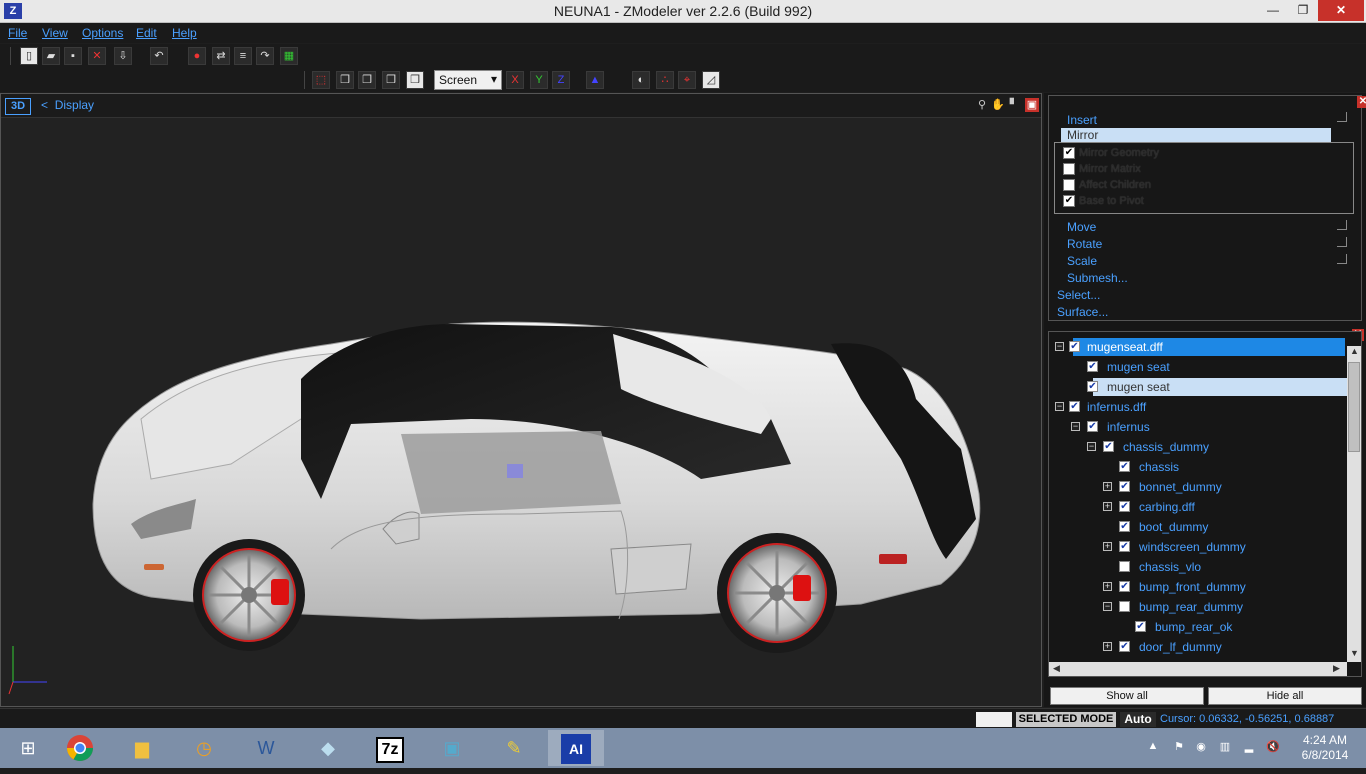  Describe the element at coordinates (28, 748) in the screenshot. I see `windows-start-icon: ⊞` at that location.